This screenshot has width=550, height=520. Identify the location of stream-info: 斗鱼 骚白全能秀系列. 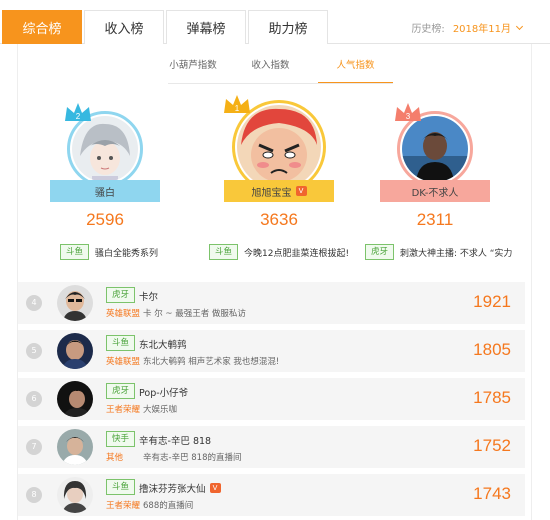
(109, 252).